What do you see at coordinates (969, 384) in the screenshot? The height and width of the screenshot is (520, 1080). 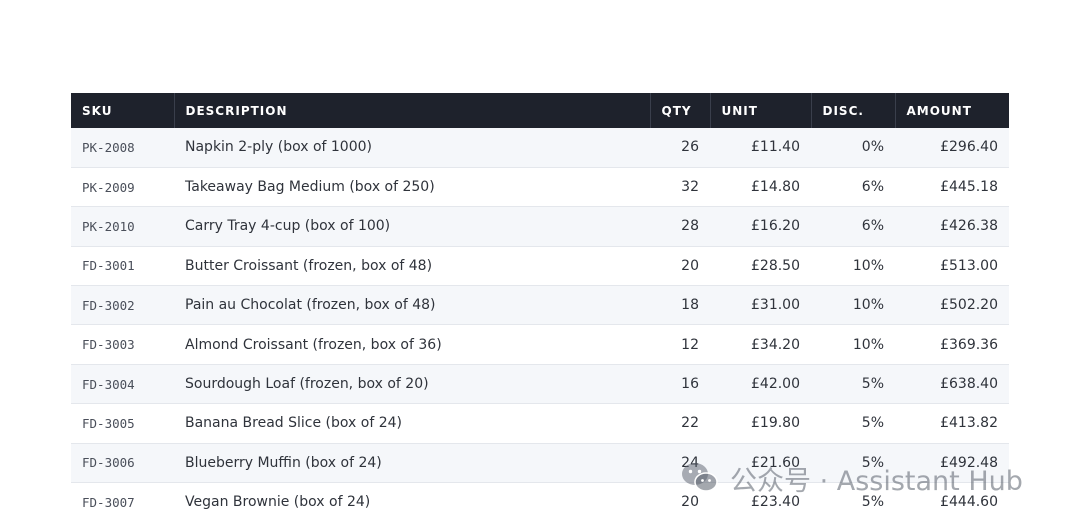 I see `cell-amount: £638.40` at bounding box center [969, 384].